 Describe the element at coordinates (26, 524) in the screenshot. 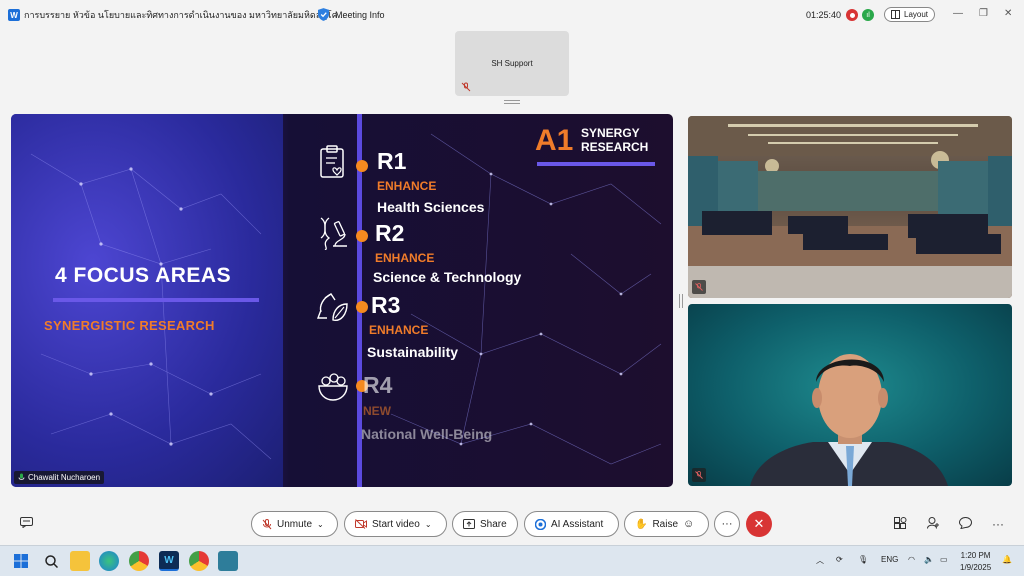

I see `captions-icon` at that location.